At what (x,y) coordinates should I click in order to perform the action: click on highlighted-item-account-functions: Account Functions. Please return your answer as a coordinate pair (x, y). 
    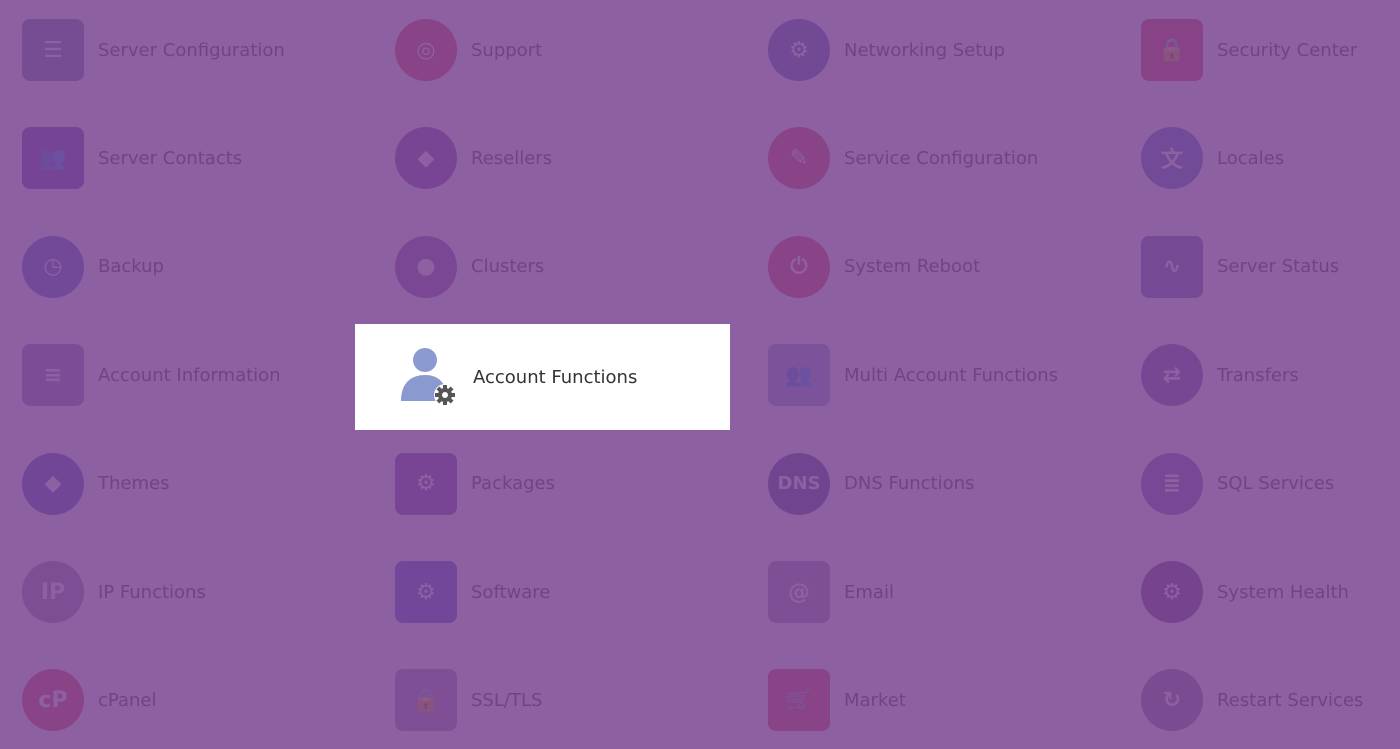
    Looking at the image, I should click on (542, 377).